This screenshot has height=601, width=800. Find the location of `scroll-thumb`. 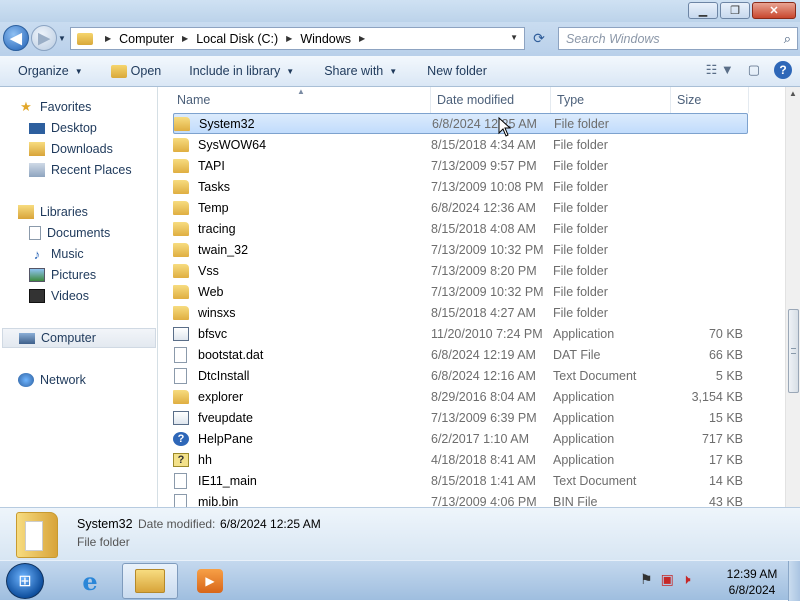

scroll-thumb is located at coordinates (793, 351).